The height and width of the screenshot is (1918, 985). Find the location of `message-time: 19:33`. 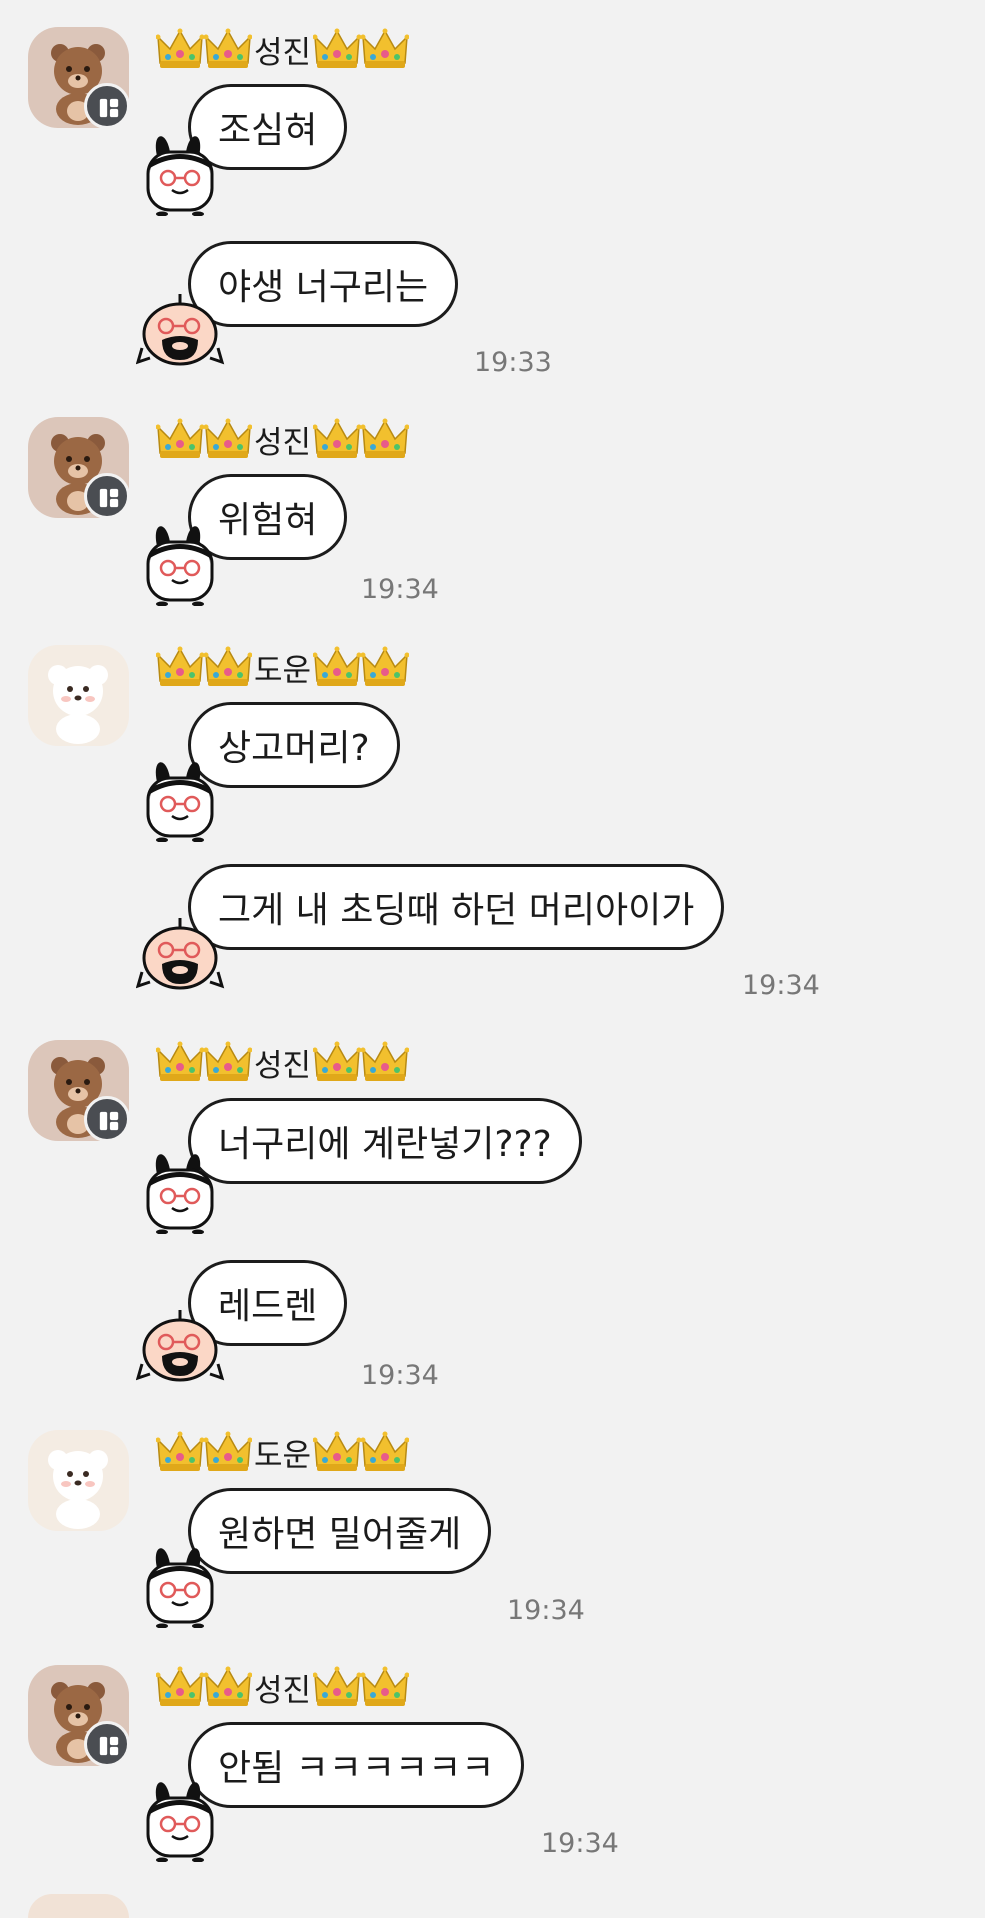

message-time: 19:33 is located at coordinates (513, 362).